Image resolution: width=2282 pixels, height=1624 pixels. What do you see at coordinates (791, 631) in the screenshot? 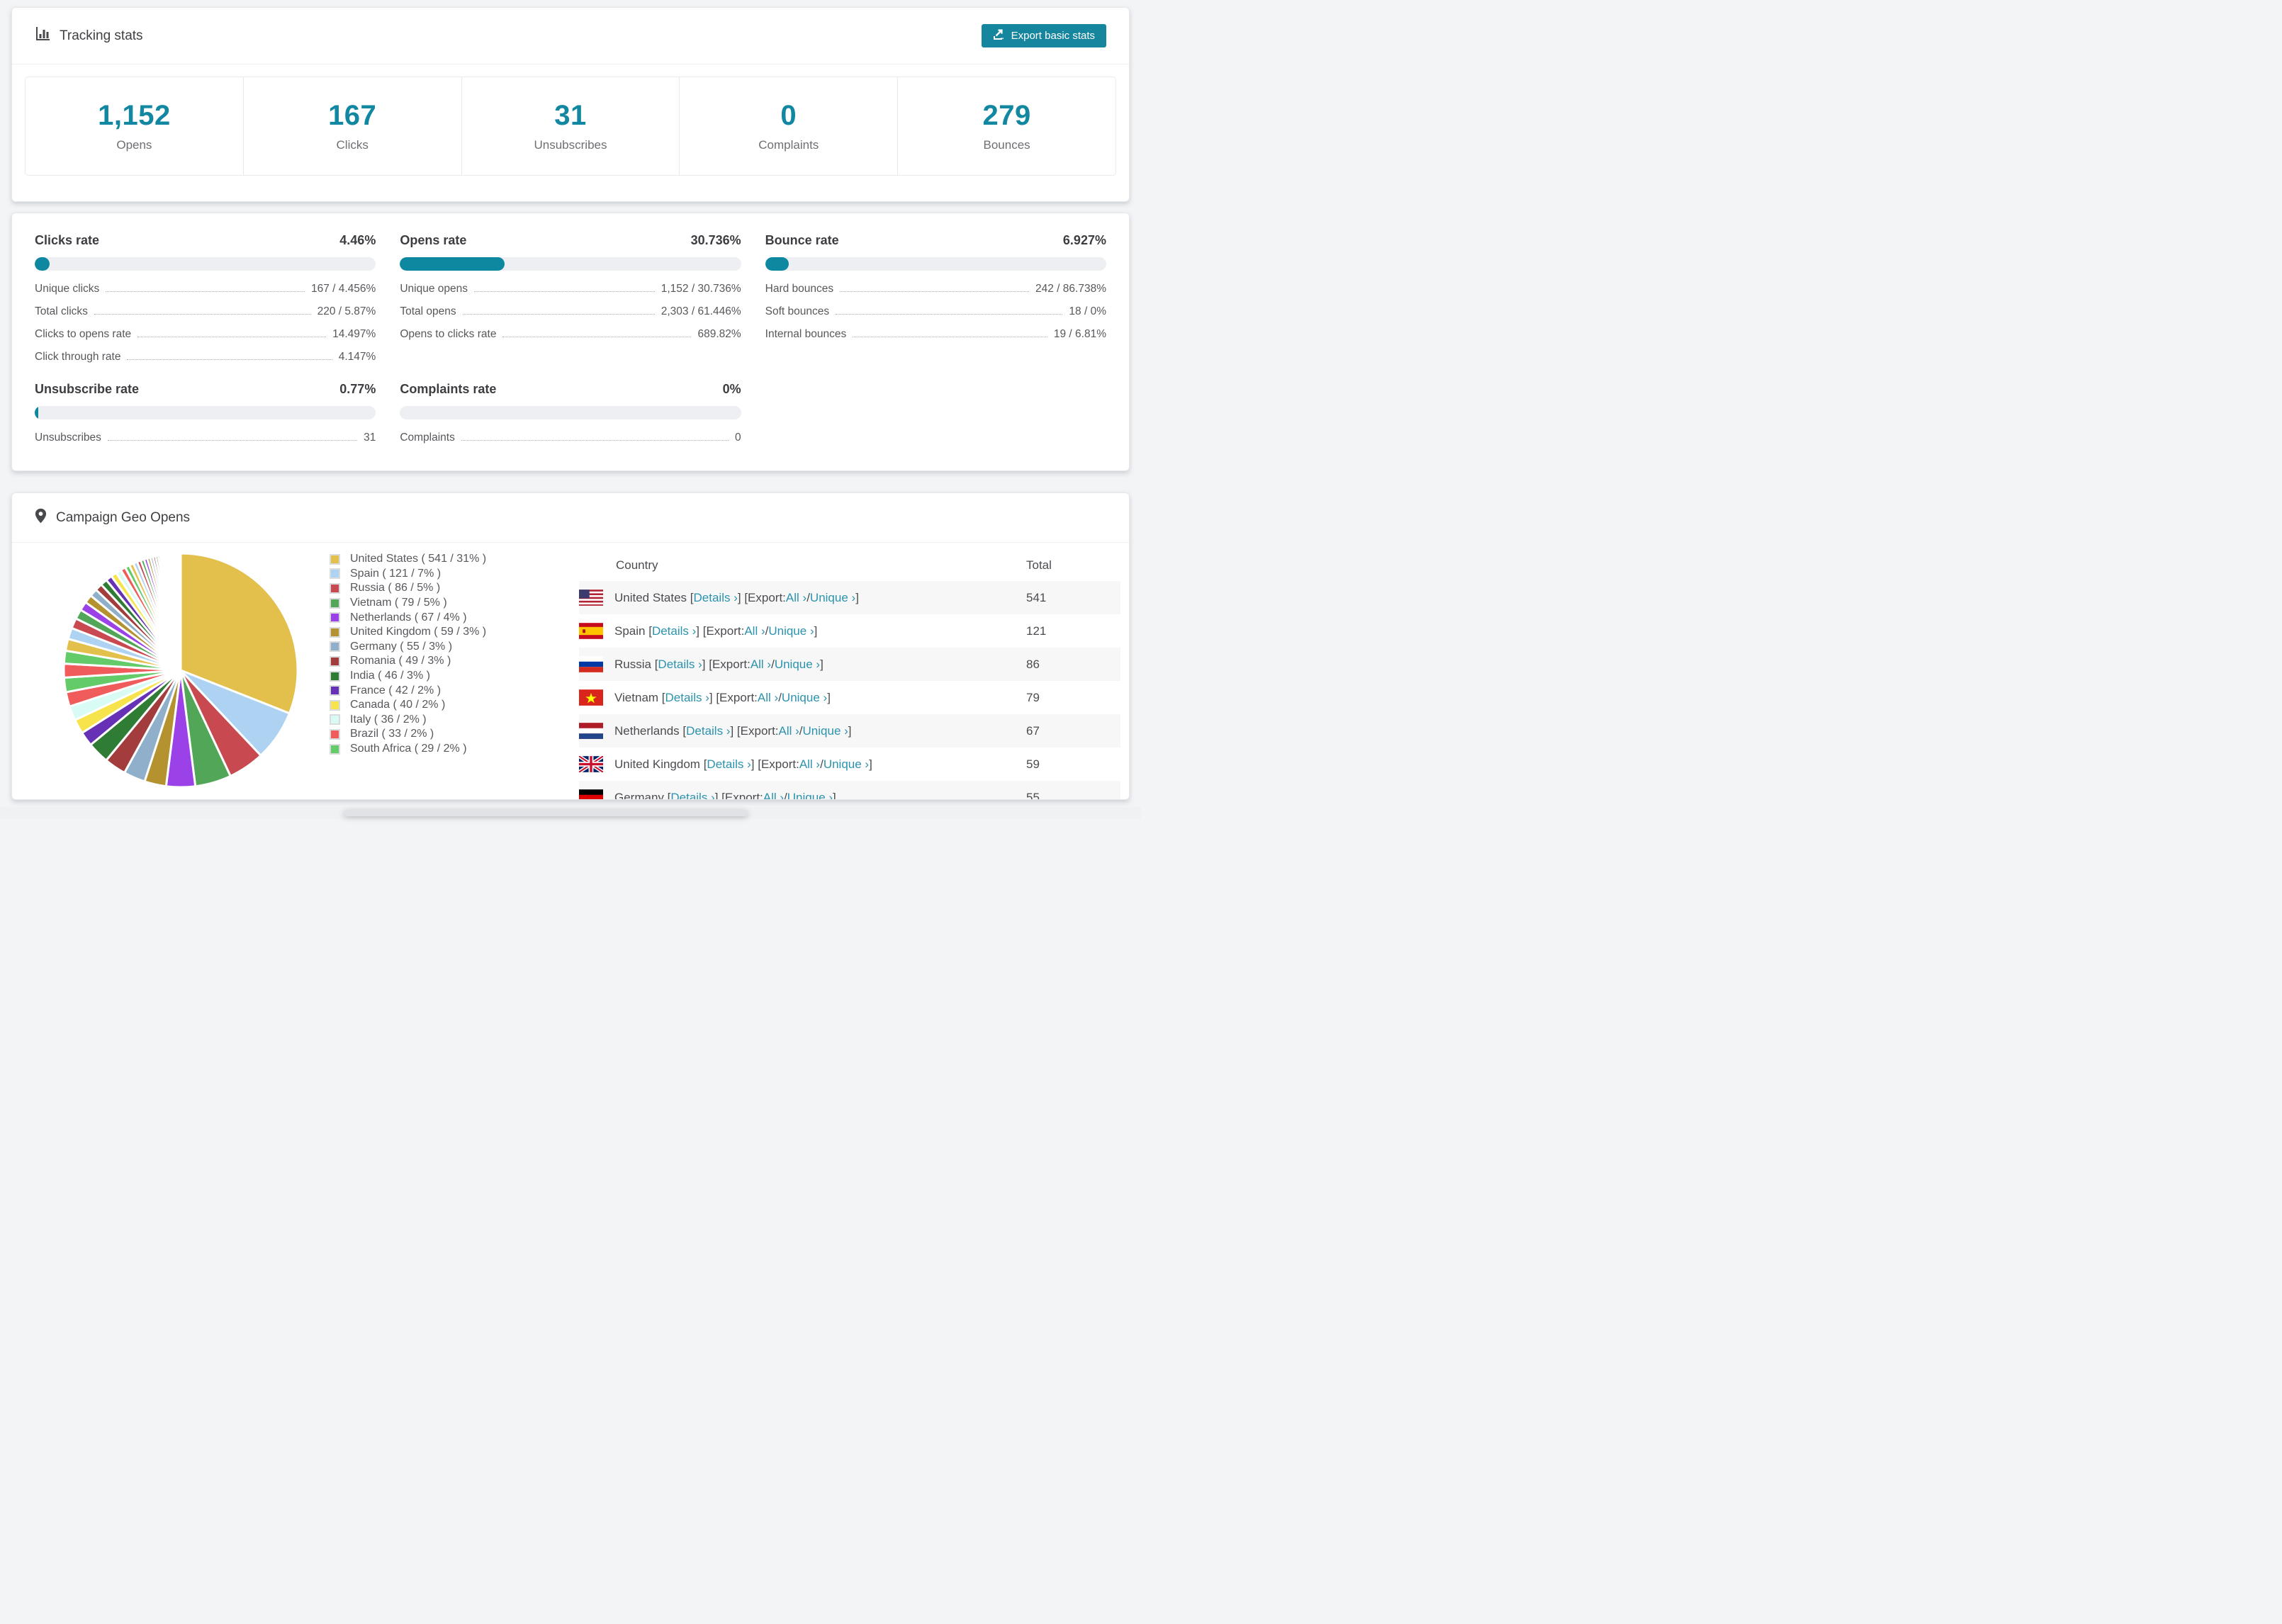
I see `export-unique-link-spain: Unique ›` at bounding box center [791, 631].